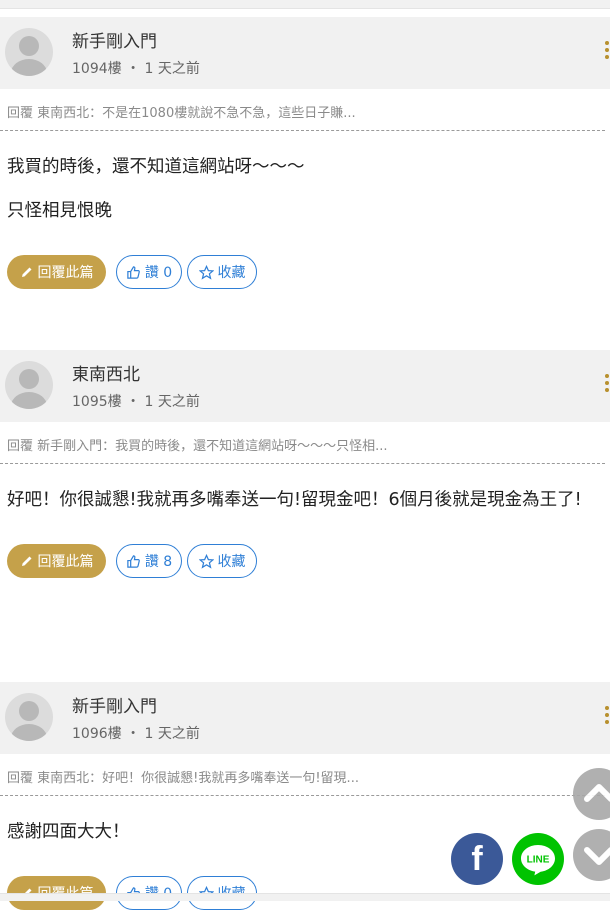 This screenshot has width=610, height=916. I want to click on post-actions: 回覆此篇 讚 0 收藏, so click(305, 275).